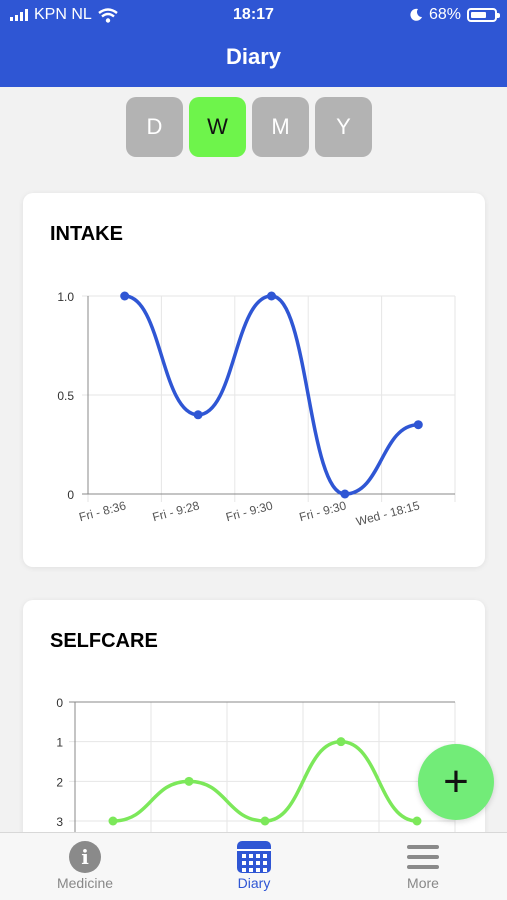  Describe the element at coordinates (85, 883) in the screenshot. I see `tab-medicine-label: Medicine` at that location.